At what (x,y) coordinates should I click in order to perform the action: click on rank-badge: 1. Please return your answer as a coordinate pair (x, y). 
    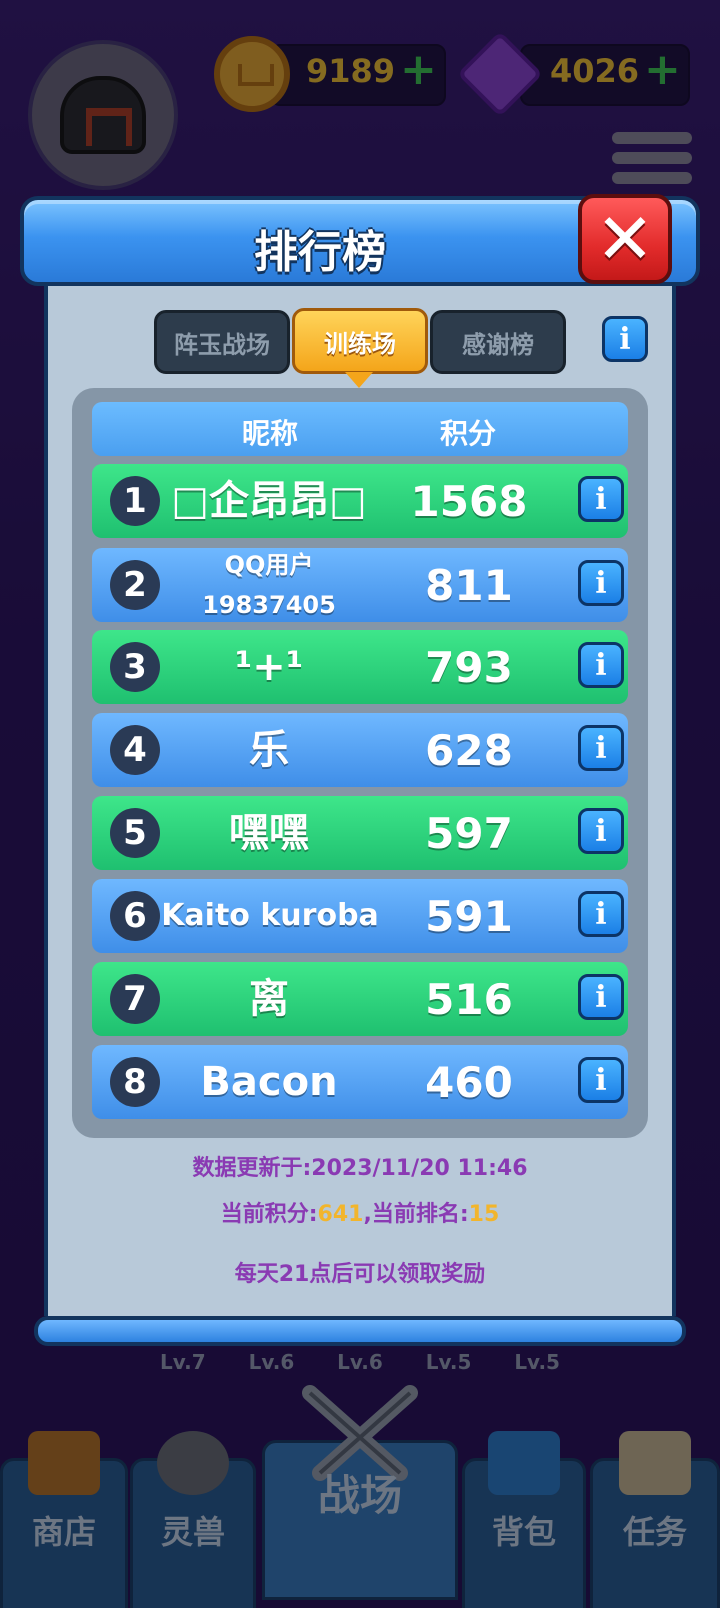
    Looking at the image, I should click on (135, 501).